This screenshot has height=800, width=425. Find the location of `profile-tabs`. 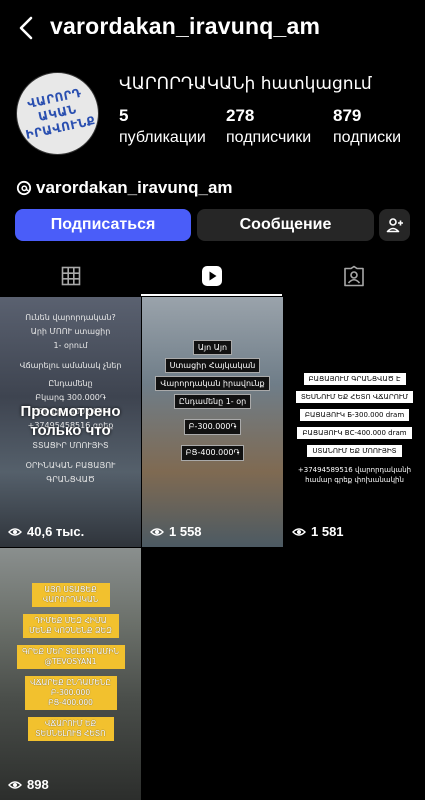

profile-tabs is located at coordinates (212, 275).